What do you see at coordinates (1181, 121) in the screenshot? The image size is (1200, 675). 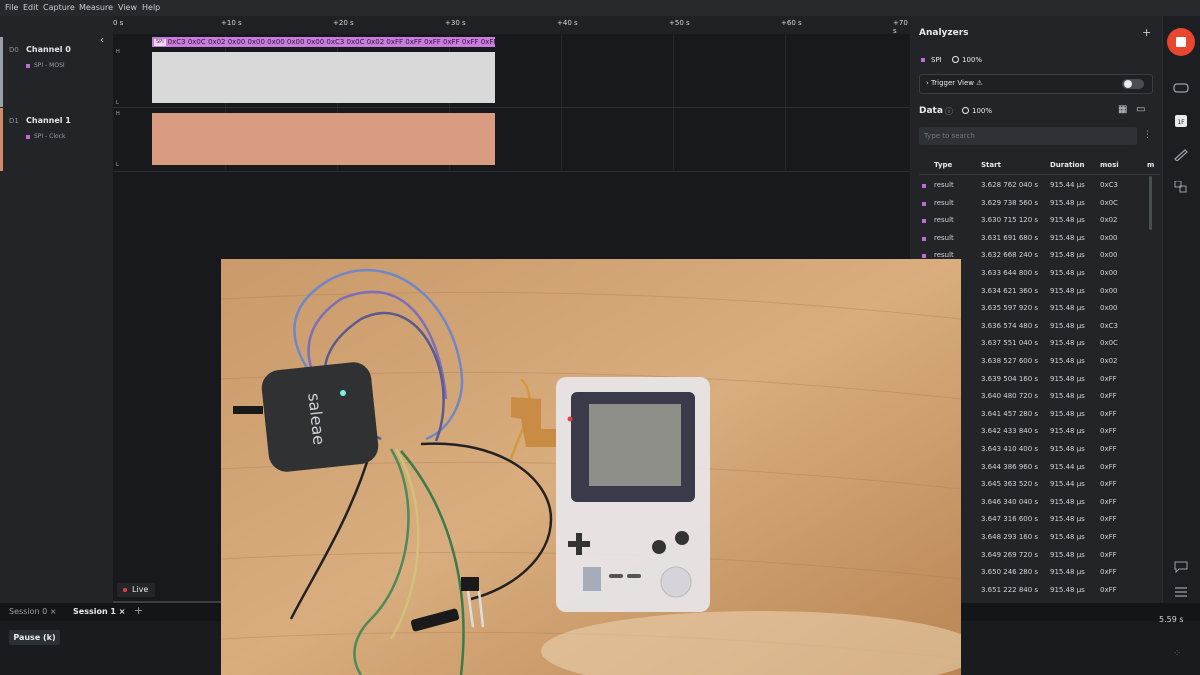 I see `analyzers-icon: 1F` at bounding box center [1181, 121].